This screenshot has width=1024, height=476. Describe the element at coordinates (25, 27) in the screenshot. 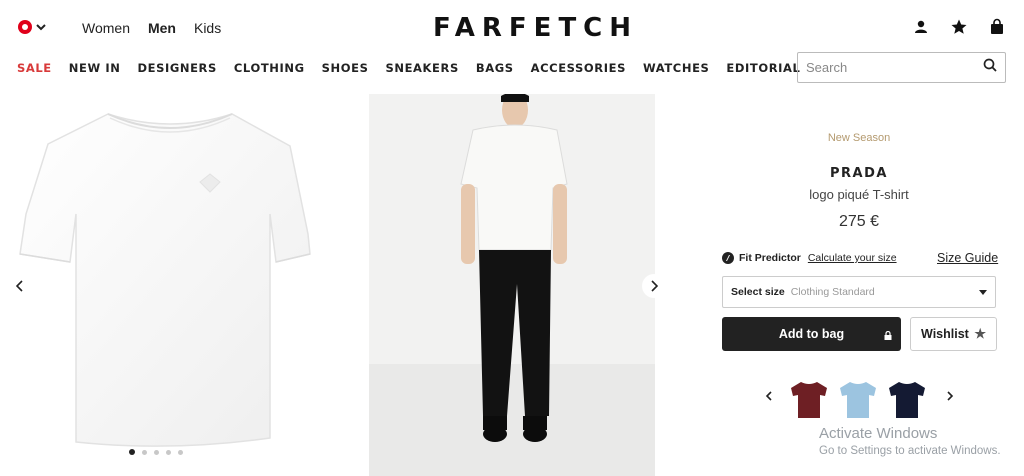

I see `region-flag-icon` at that location.